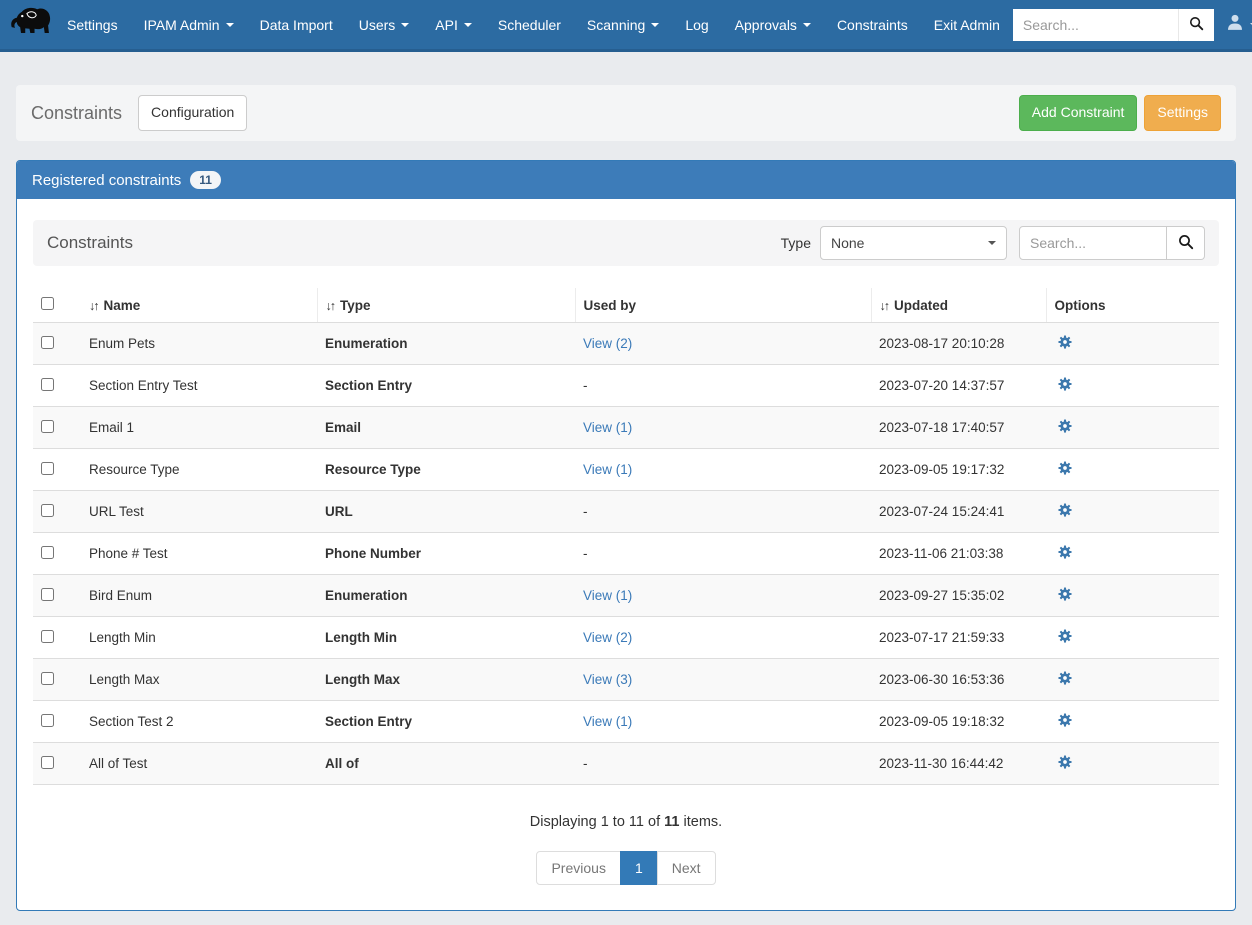 This screenshot has height=925, width=1252. What do you see at coordinates (199, 679) in the screenshot?
I see `constraint-name: Length Max` at bounding box center [199, 679].